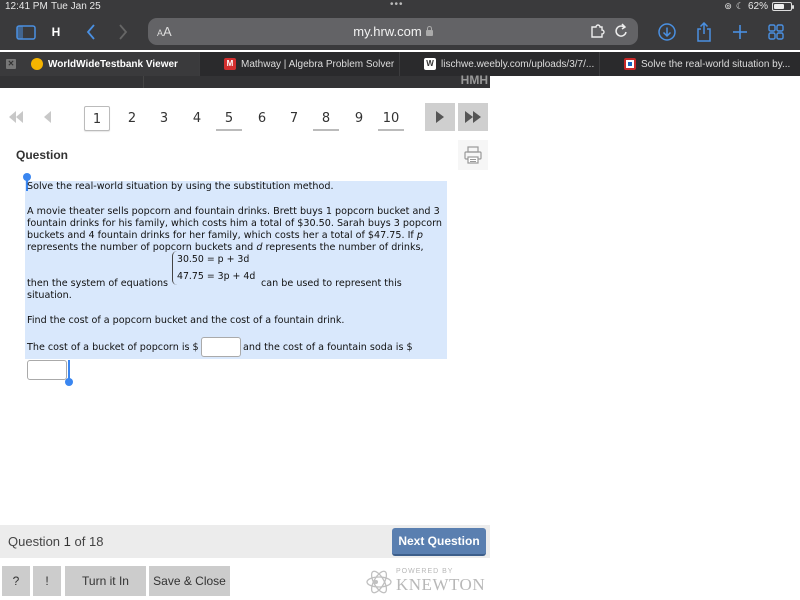 The image size is (800, 600). I want to click on question-footer: Question 1 of 18 Next Question, so click(245, 541).